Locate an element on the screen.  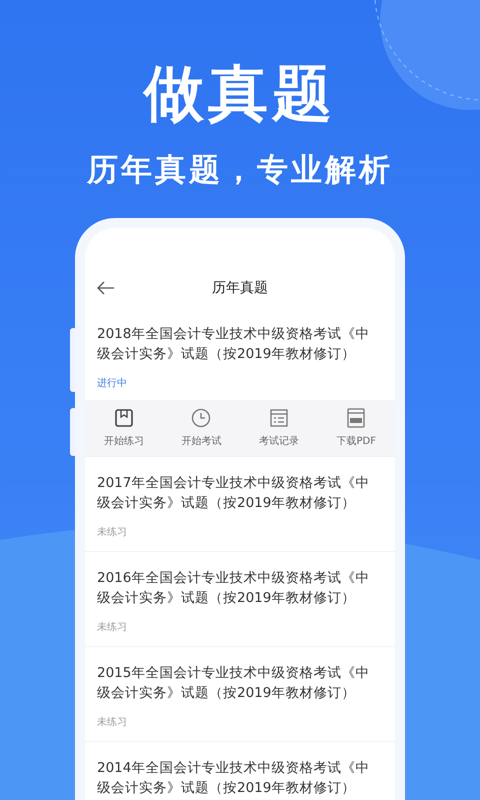
paper-item: 2016年全国会计专业技术中级资格考试《中级会计实务》试题（按2019年教材修订） 未练习 is located at coordinates (240, 599).